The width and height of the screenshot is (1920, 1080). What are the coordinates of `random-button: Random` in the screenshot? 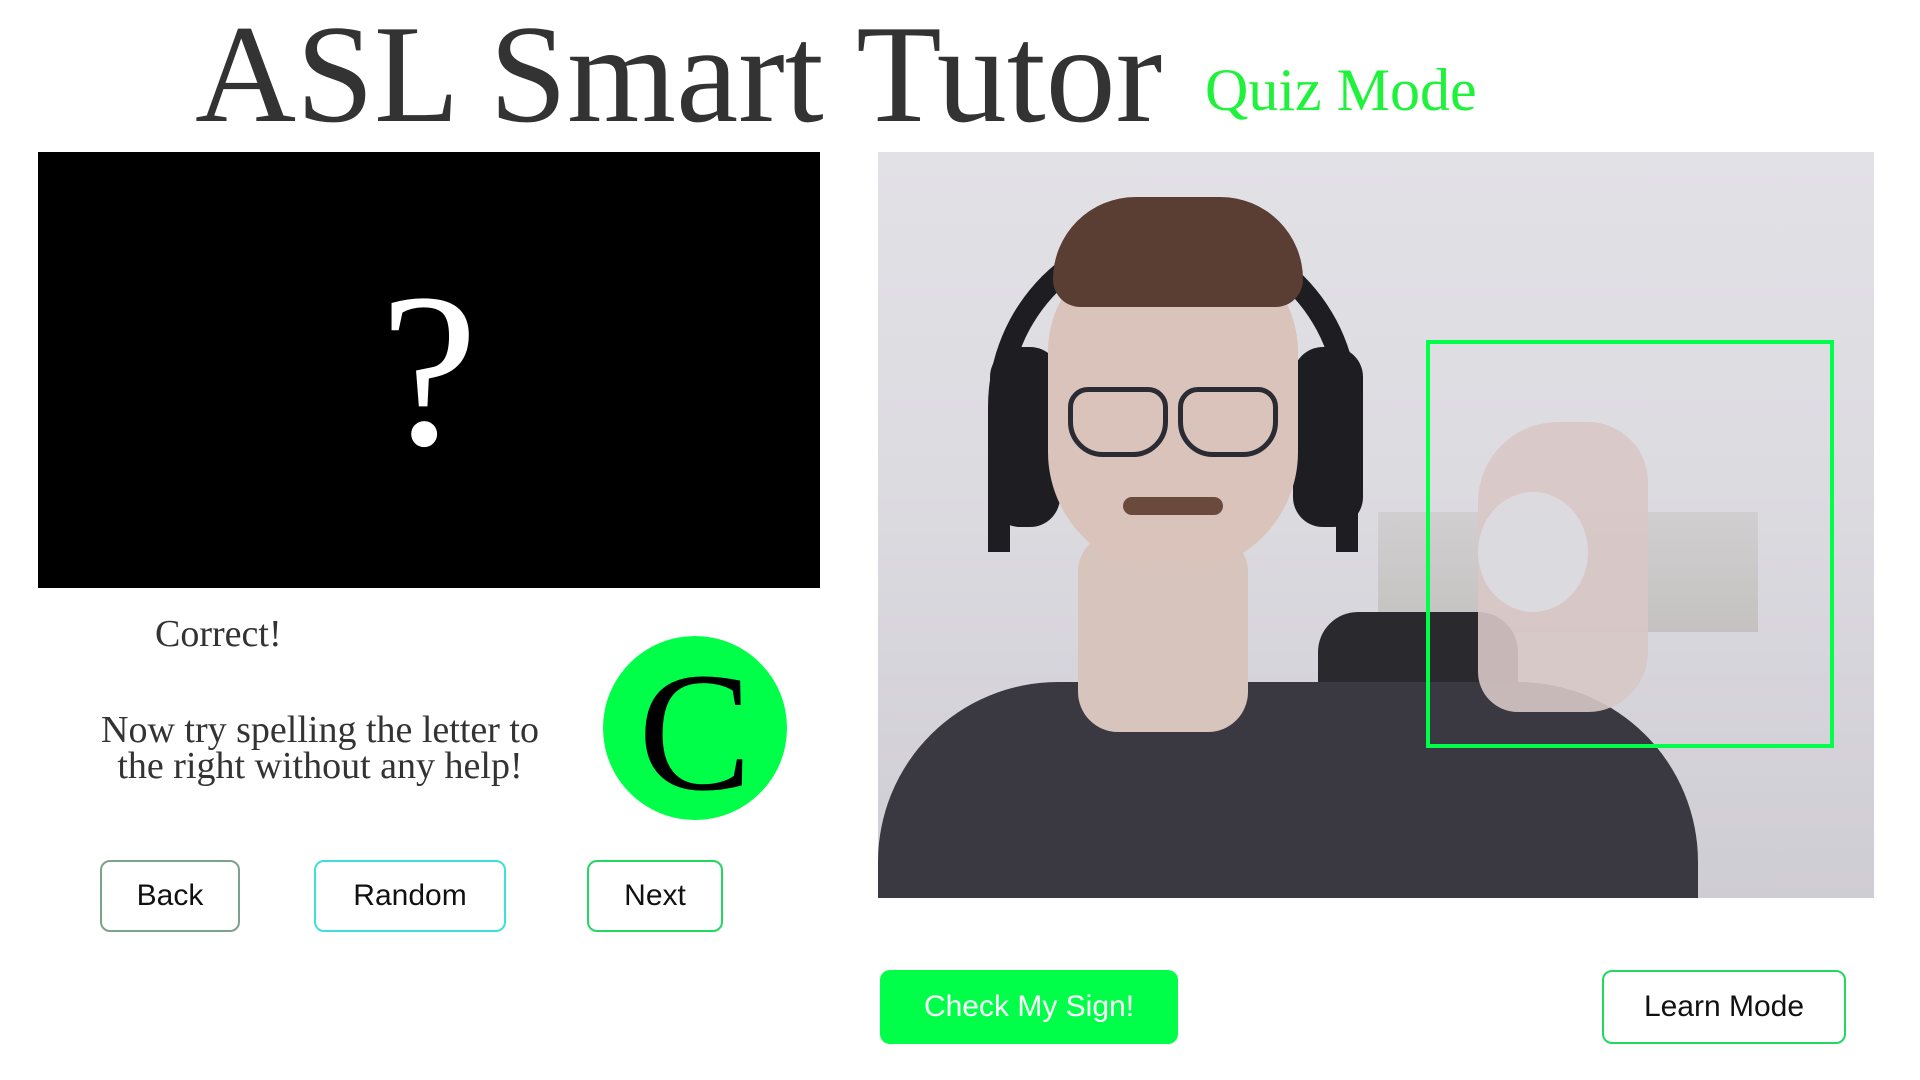 It's located at (410, 896).